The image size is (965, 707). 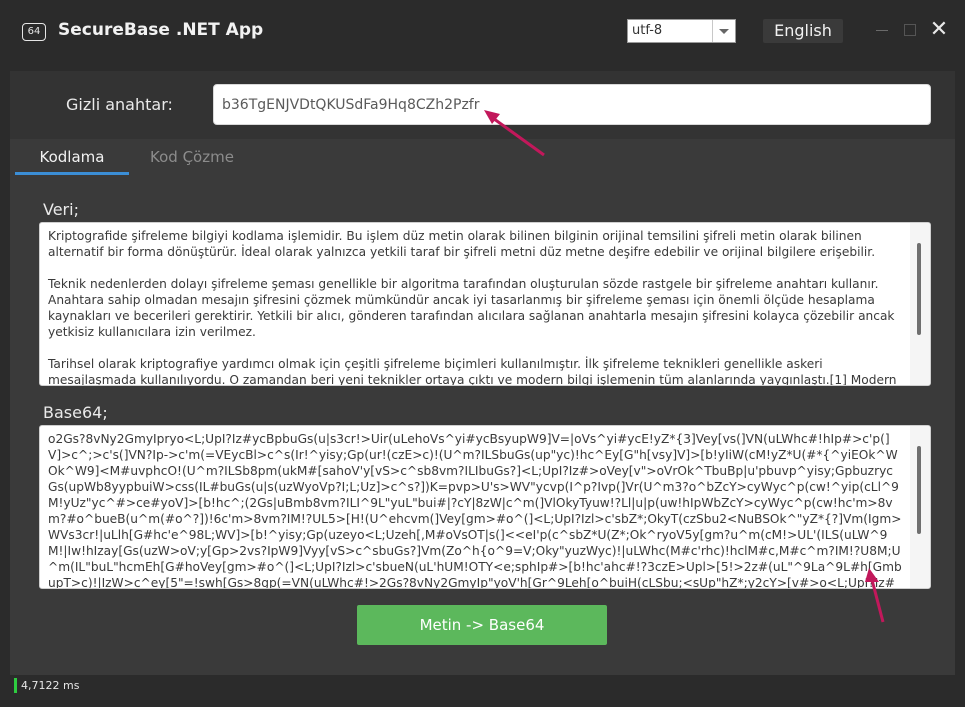 What do you see at coordinates (803, 31) in the screenshot?
I see `language-button: English` at bounding box center [803, 31].